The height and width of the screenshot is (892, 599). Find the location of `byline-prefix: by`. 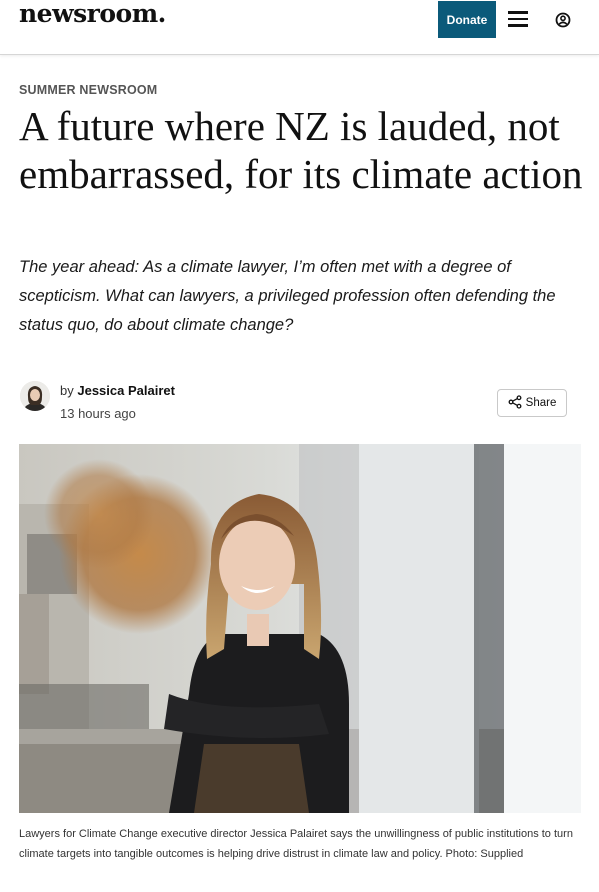

byline-prefix: by is located at coordinates (67, 390).